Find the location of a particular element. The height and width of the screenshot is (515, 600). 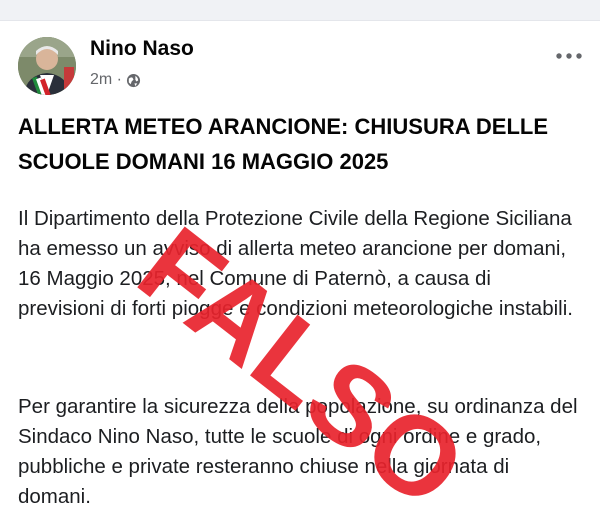

post-header: Nino Naso 2m · is located at coordinates (303, 66).